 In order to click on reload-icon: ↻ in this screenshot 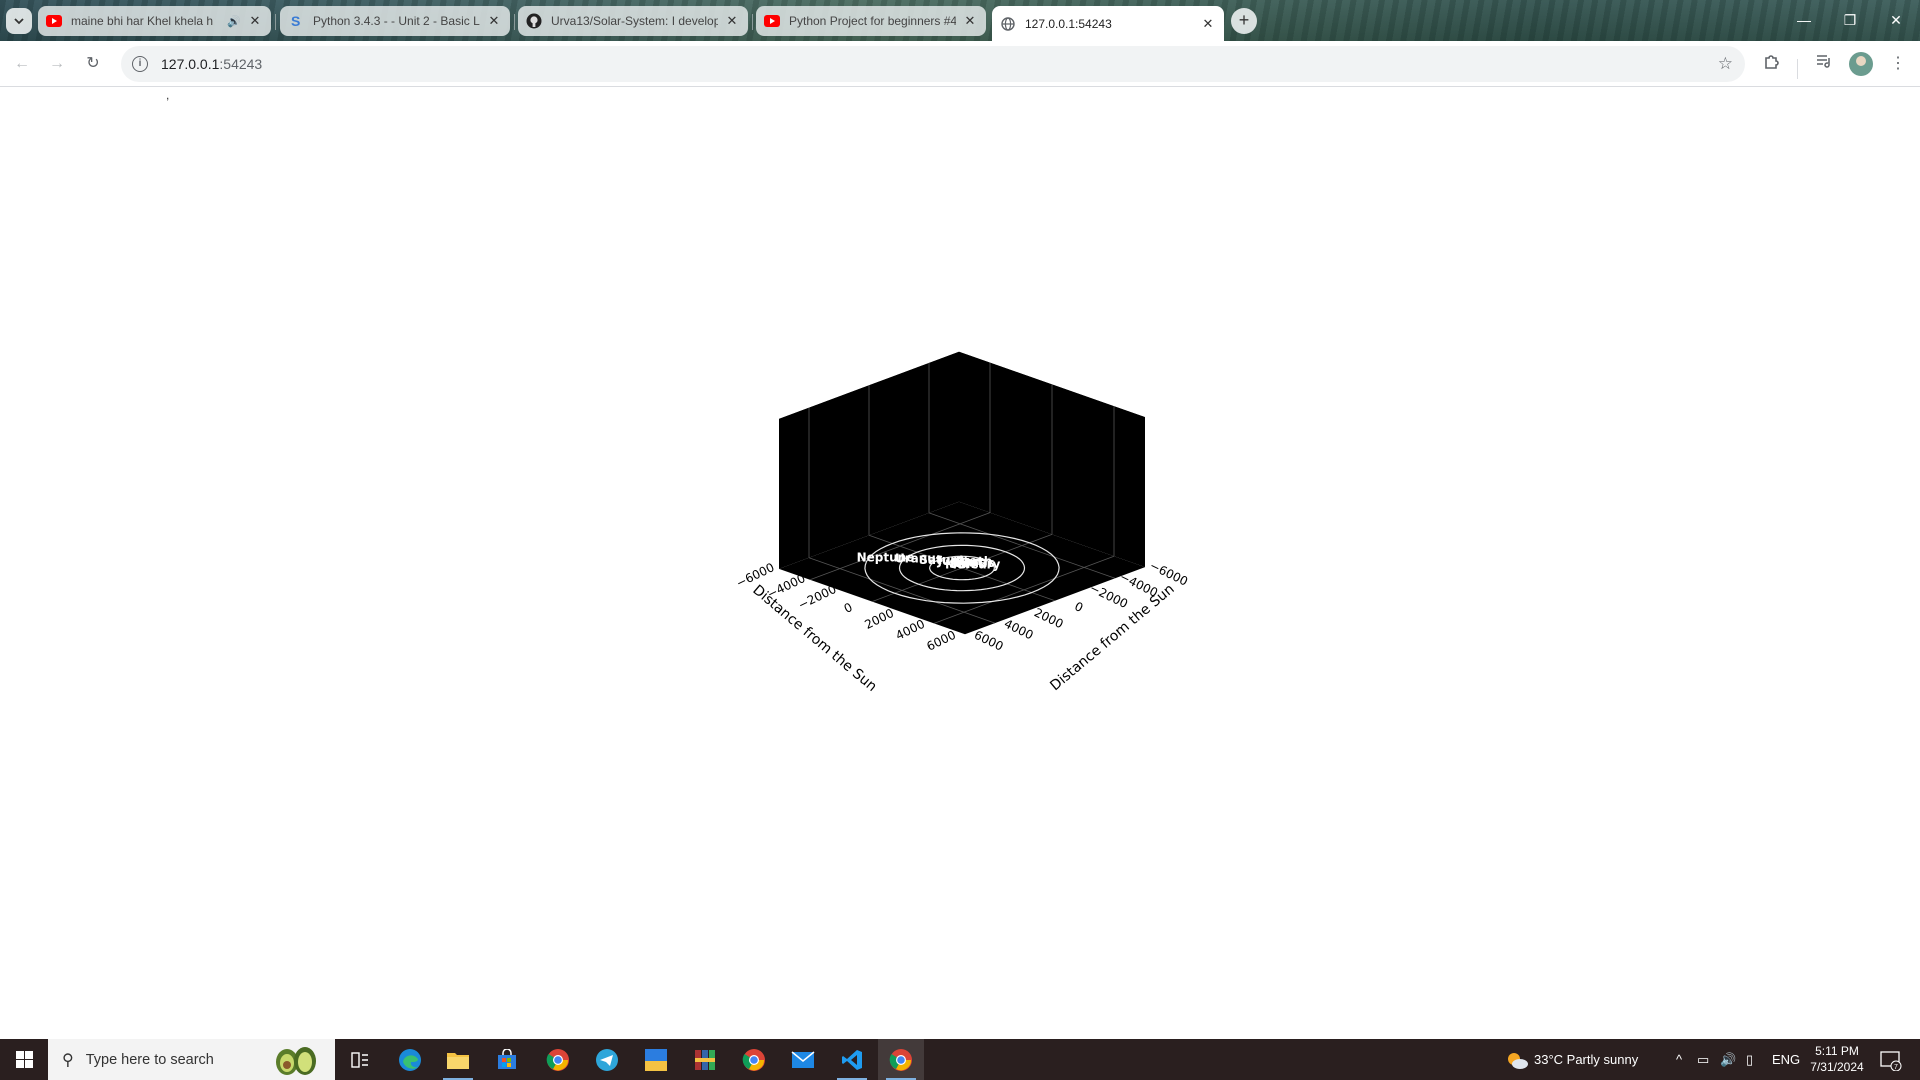, I will do `click(93, 64)`.